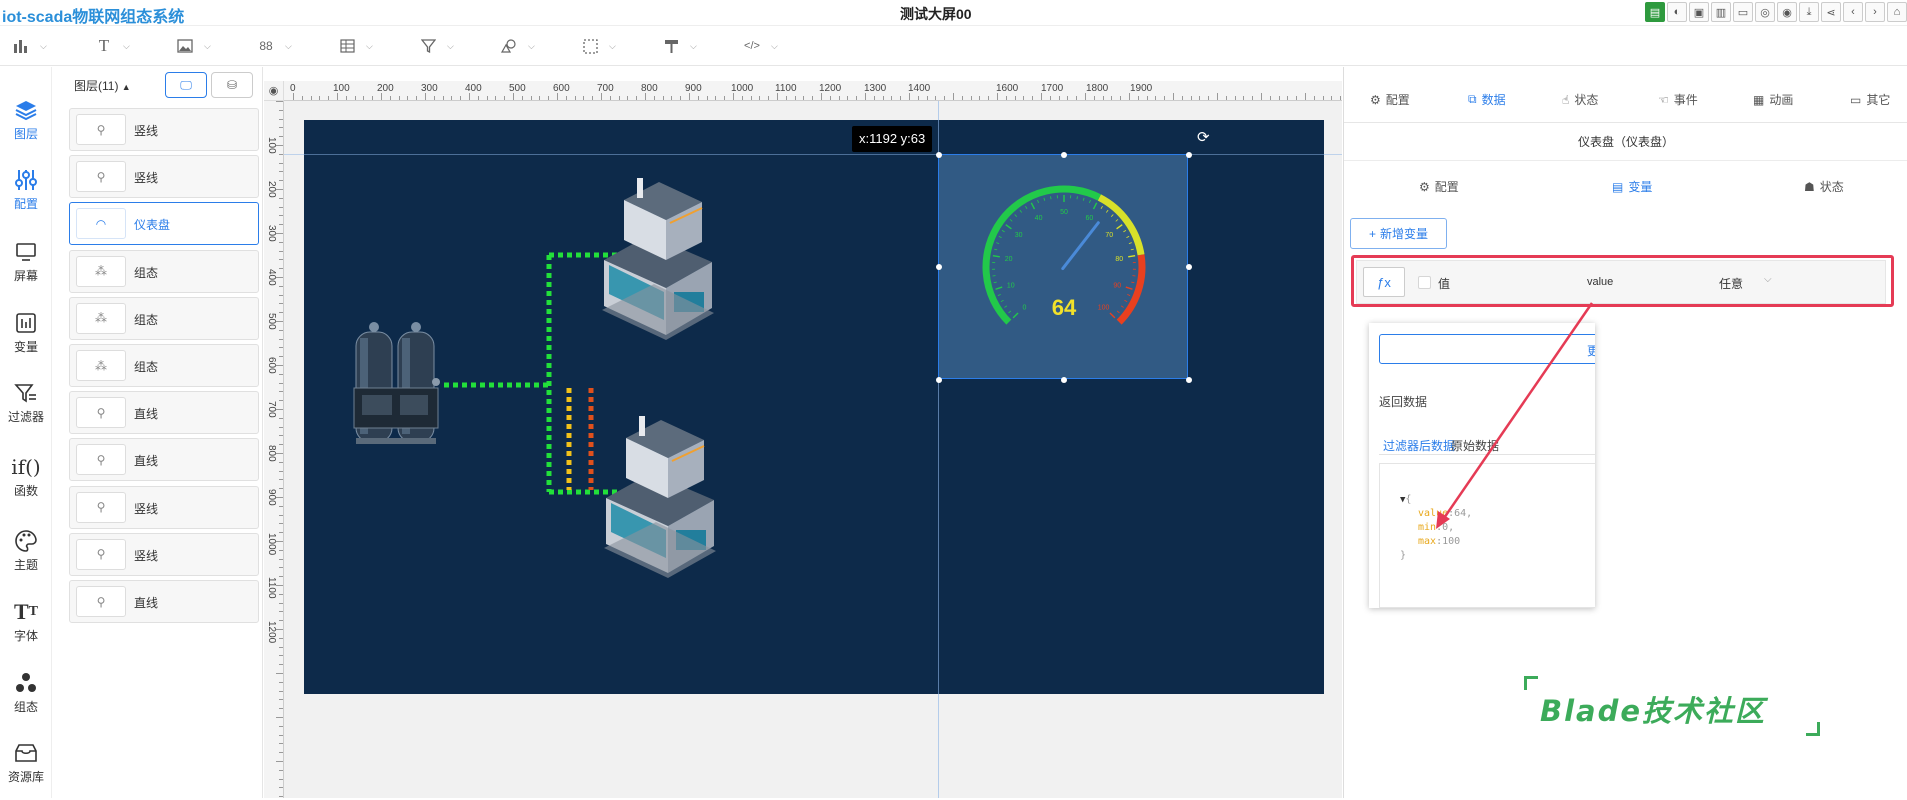  What do you see at coordinates (101, 318) in the screenshot?
I see `nodes-icon: ⁂` at bounding box center [101, 318].